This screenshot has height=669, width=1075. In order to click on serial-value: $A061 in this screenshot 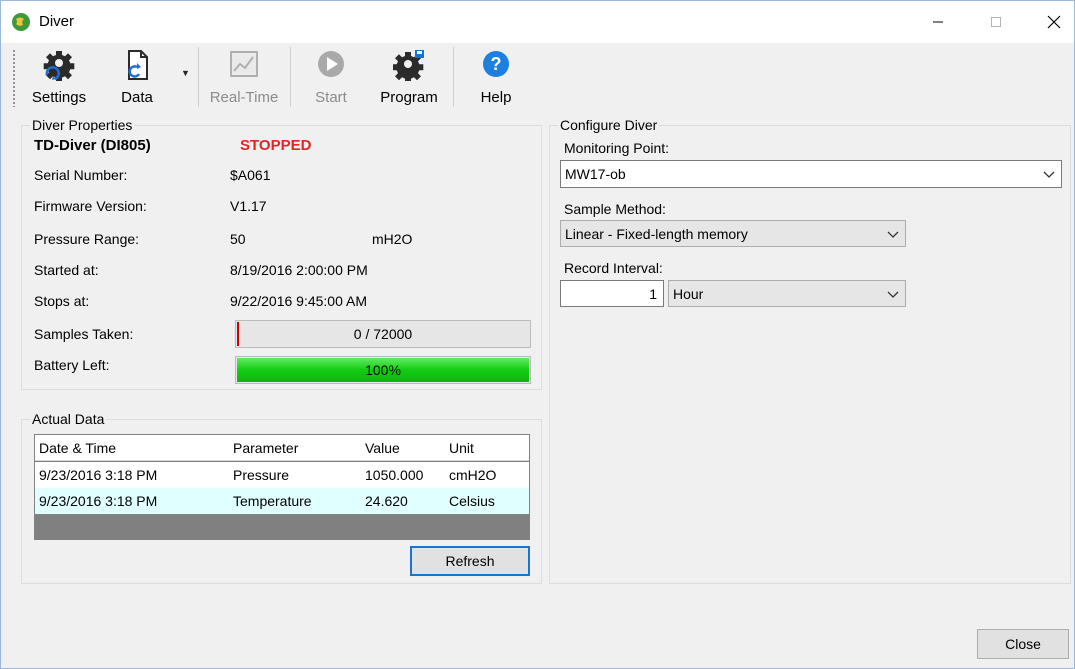, I will do `click(250, 175)`.